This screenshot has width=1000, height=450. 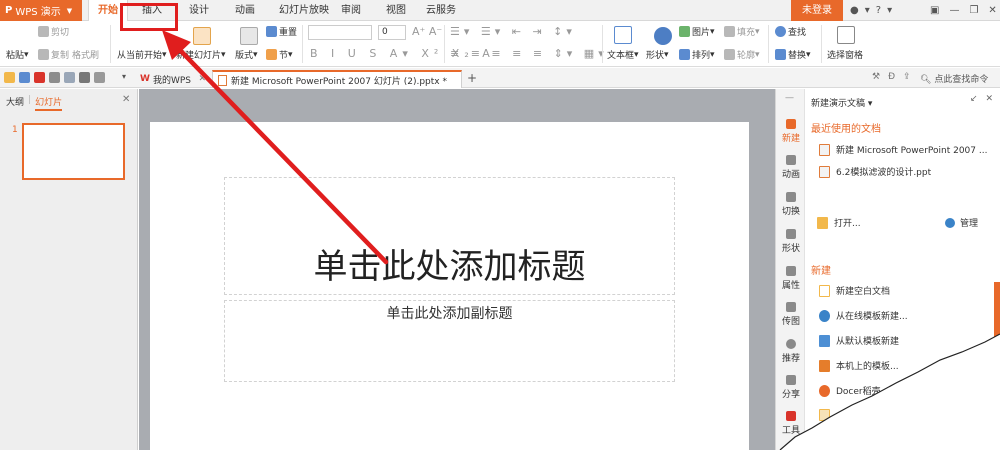 I want to click on print-icon, so click(x=54, y=77).